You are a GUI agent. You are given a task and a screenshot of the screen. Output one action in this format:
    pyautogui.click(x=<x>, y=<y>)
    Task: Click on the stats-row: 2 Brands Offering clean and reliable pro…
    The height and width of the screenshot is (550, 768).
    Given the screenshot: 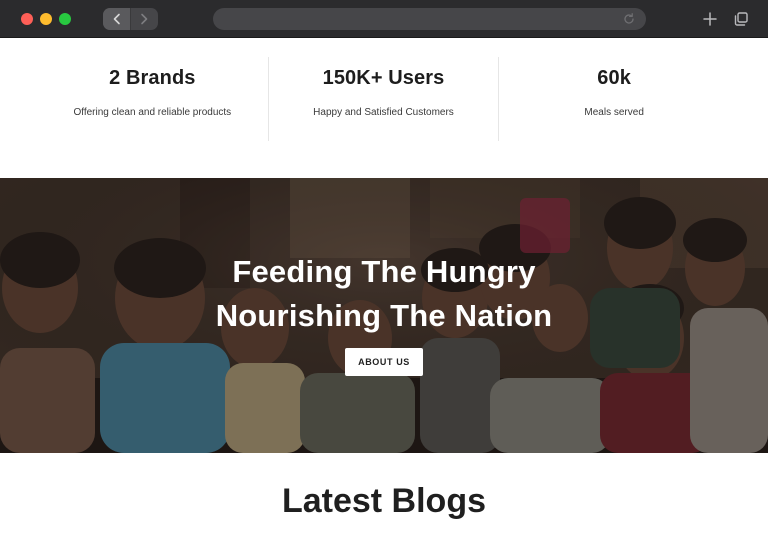 What is the action you would take?
    pyautogui.click(x=383, y=99)
    